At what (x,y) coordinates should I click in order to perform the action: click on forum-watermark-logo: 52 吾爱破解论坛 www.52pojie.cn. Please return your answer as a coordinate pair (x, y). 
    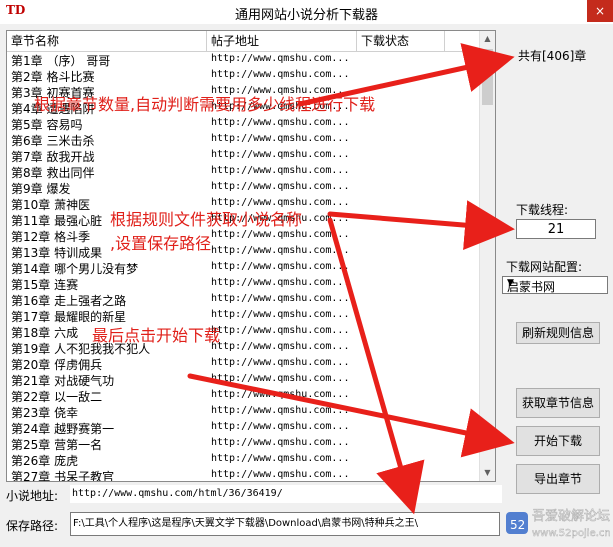
    Looking at the image, I should click on (558, 524).